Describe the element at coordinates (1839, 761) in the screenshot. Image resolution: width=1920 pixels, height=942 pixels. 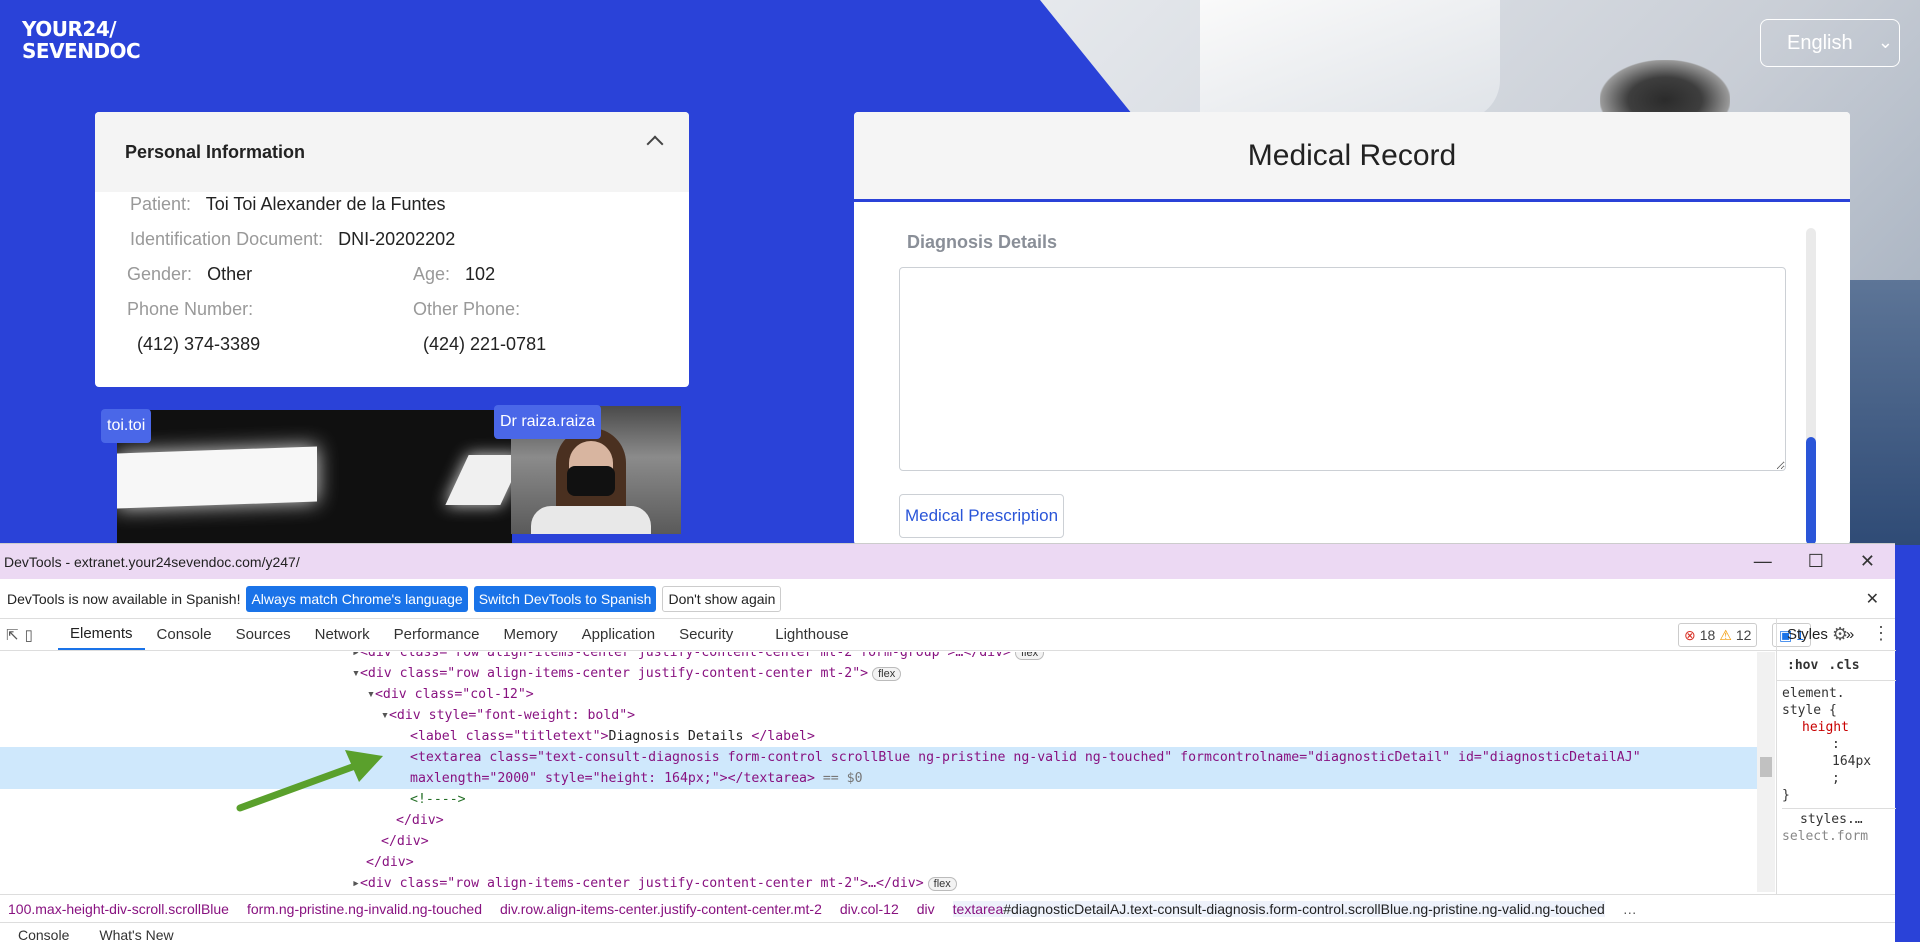
I see `rule-value: 164px` at that location.